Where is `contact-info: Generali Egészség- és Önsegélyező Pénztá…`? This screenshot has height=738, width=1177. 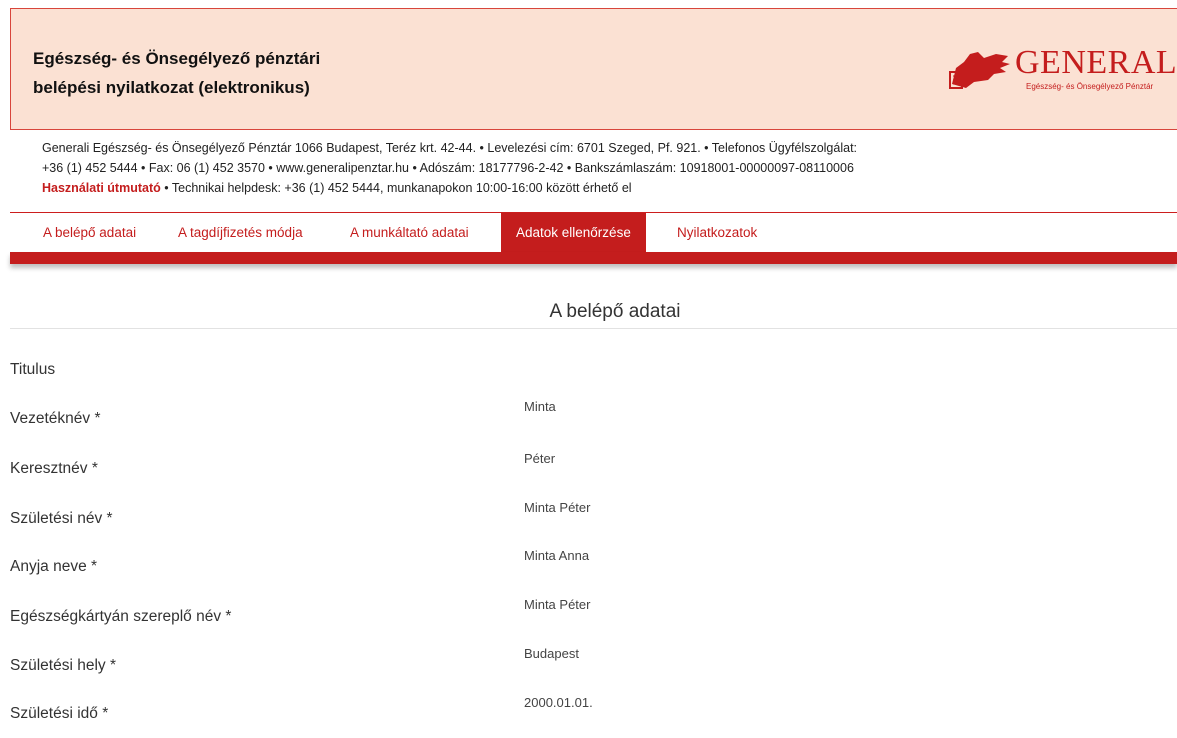 contact-info: Generali Egészség- és Önsegélyező Pénztá… is located at coordinates (449, 168).